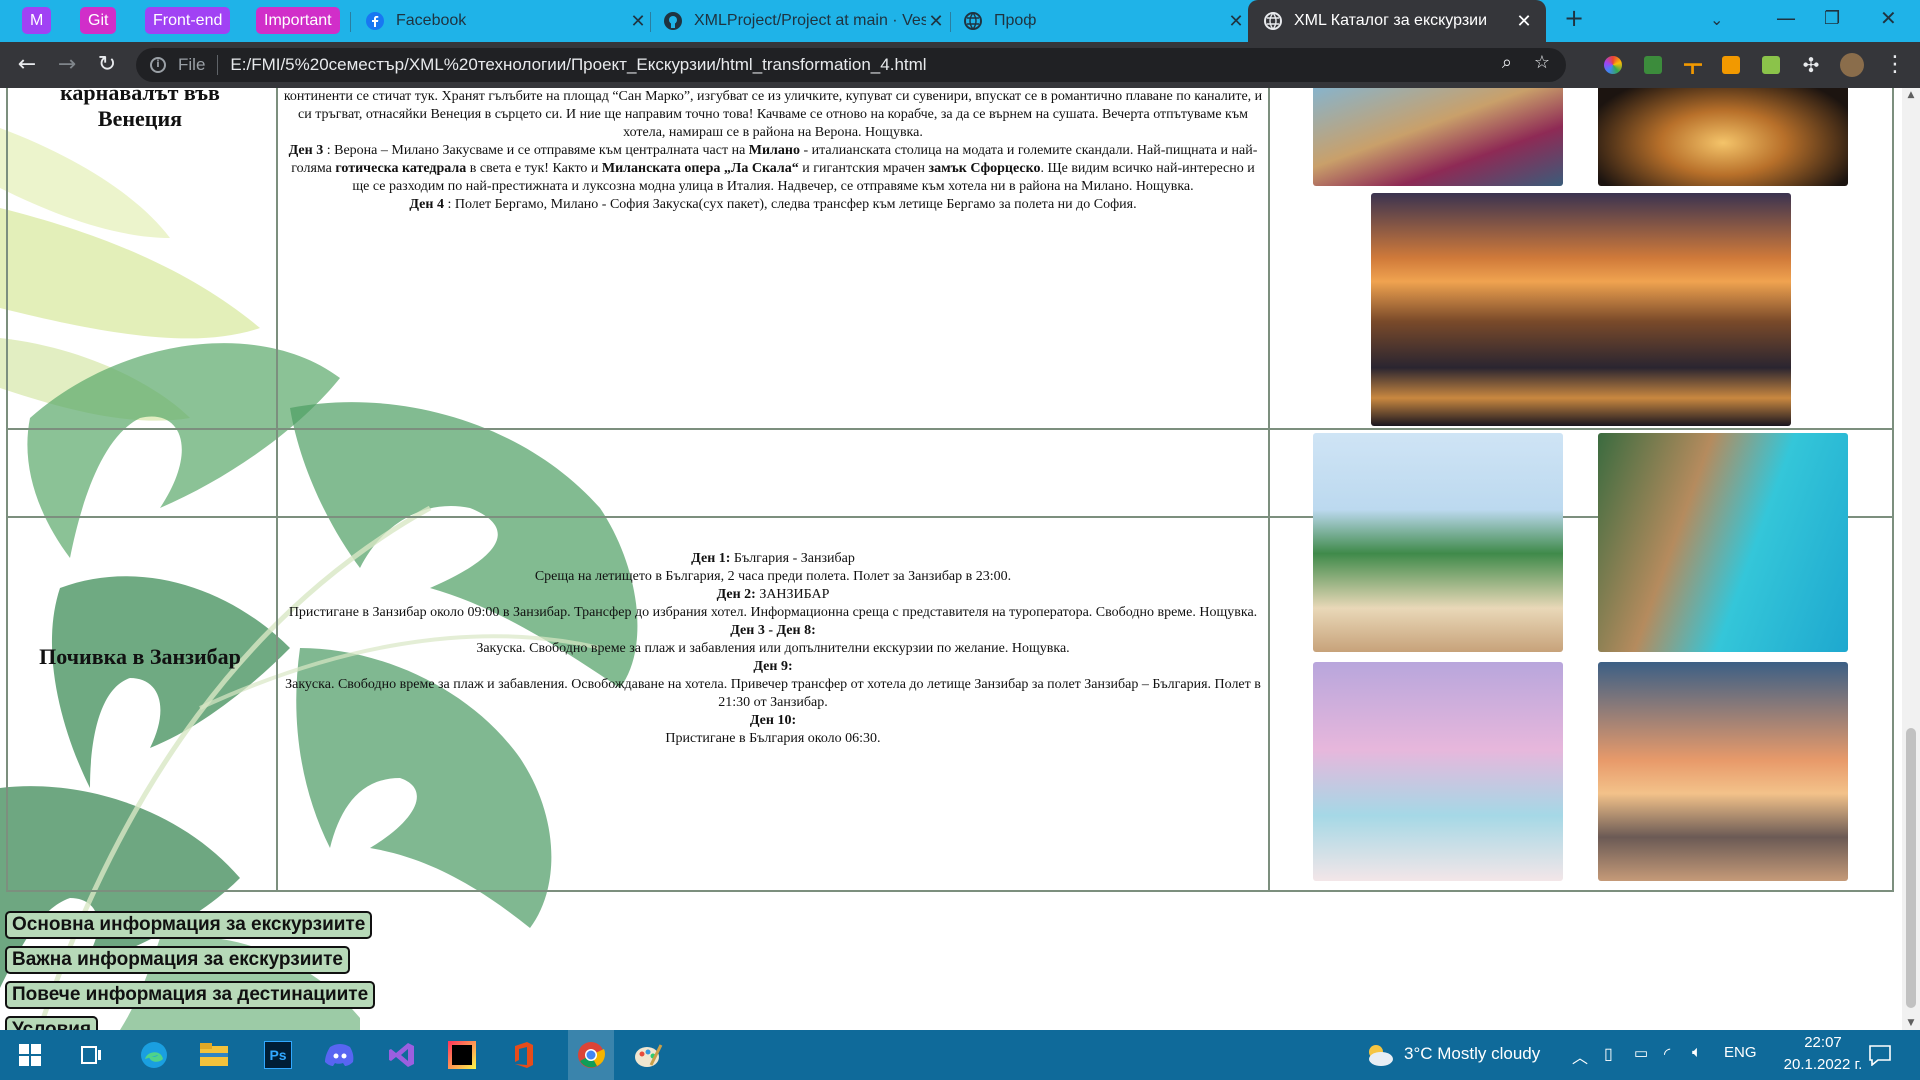 This screenshot has height=1080, width=1920. I want to click on extensions-puzzle-icon: ✣, so click(1811, 65).